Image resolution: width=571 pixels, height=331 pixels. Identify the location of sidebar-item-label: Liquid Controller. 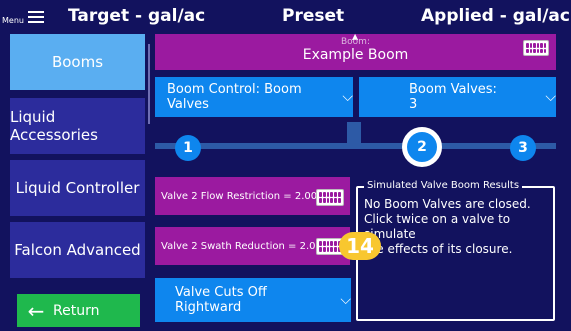
(77, 188).